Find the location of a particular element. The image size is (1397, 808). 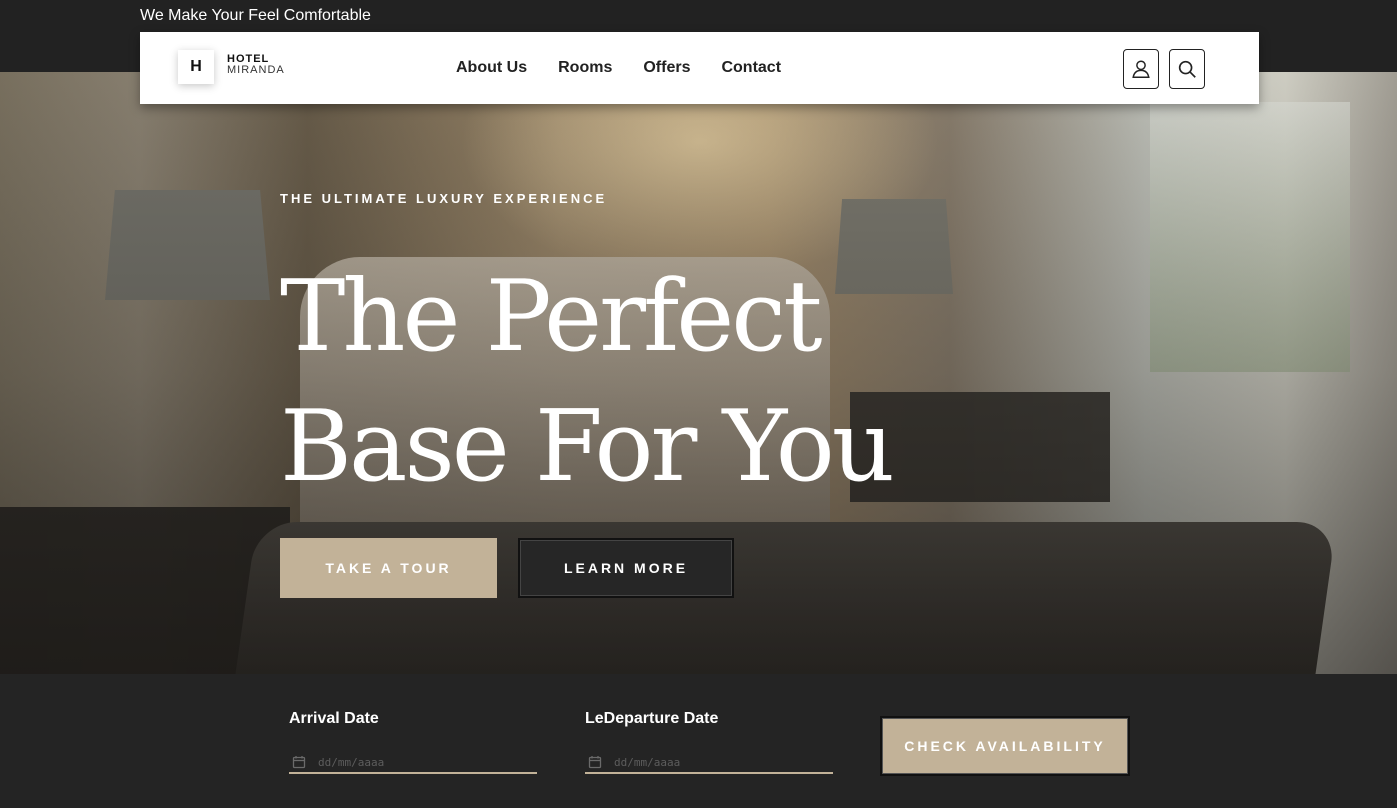

nav-link-offers: Offers is located at coordinates (666, 68).